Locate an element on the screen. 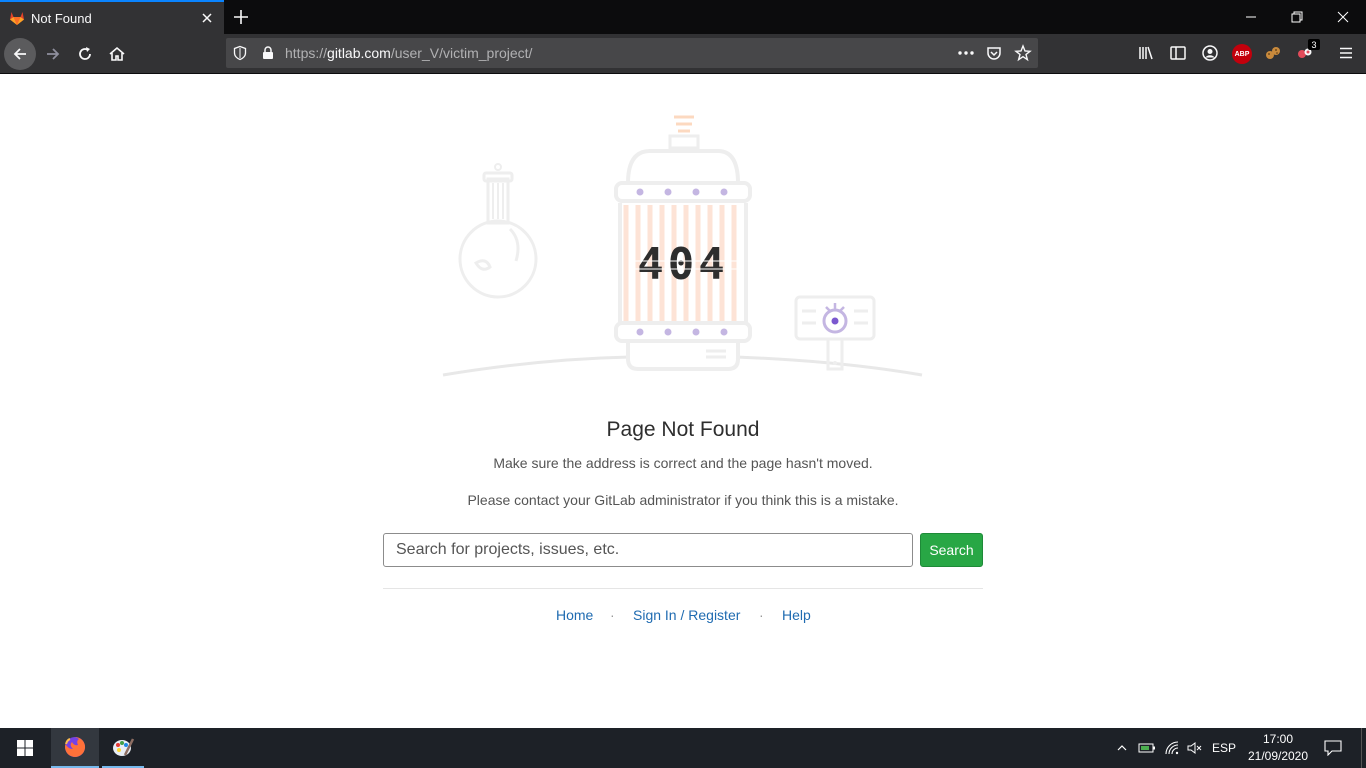  battery-icon is located at coordinates (1147, 748).